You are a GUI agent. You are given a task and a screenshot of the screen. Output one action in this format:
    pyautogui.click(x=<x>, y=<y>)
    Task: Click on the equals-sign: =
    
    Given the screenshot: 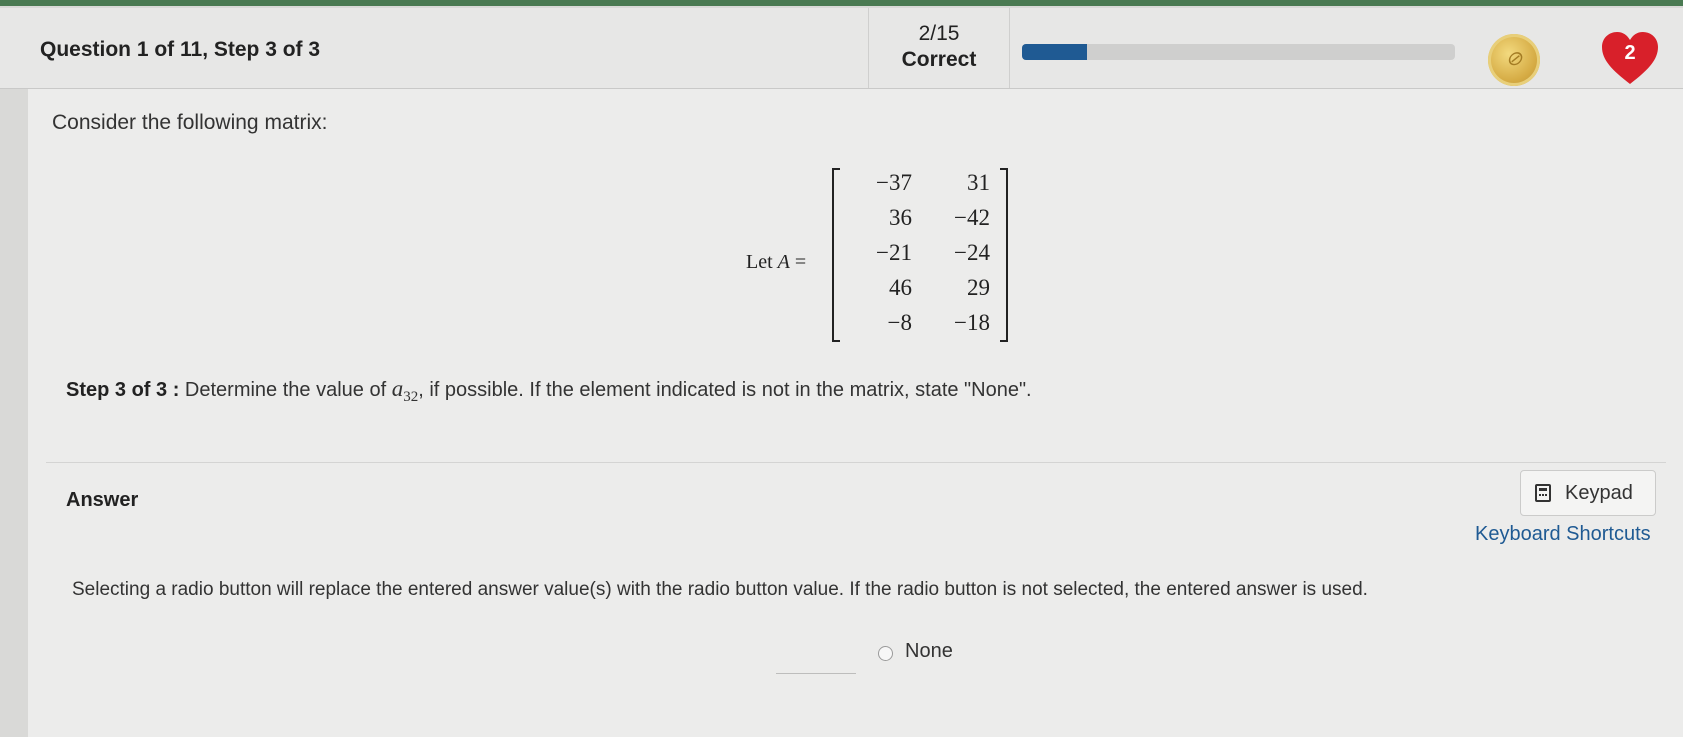 What is the action you would take?
    pyautogui.click(x=800, y=262)
    